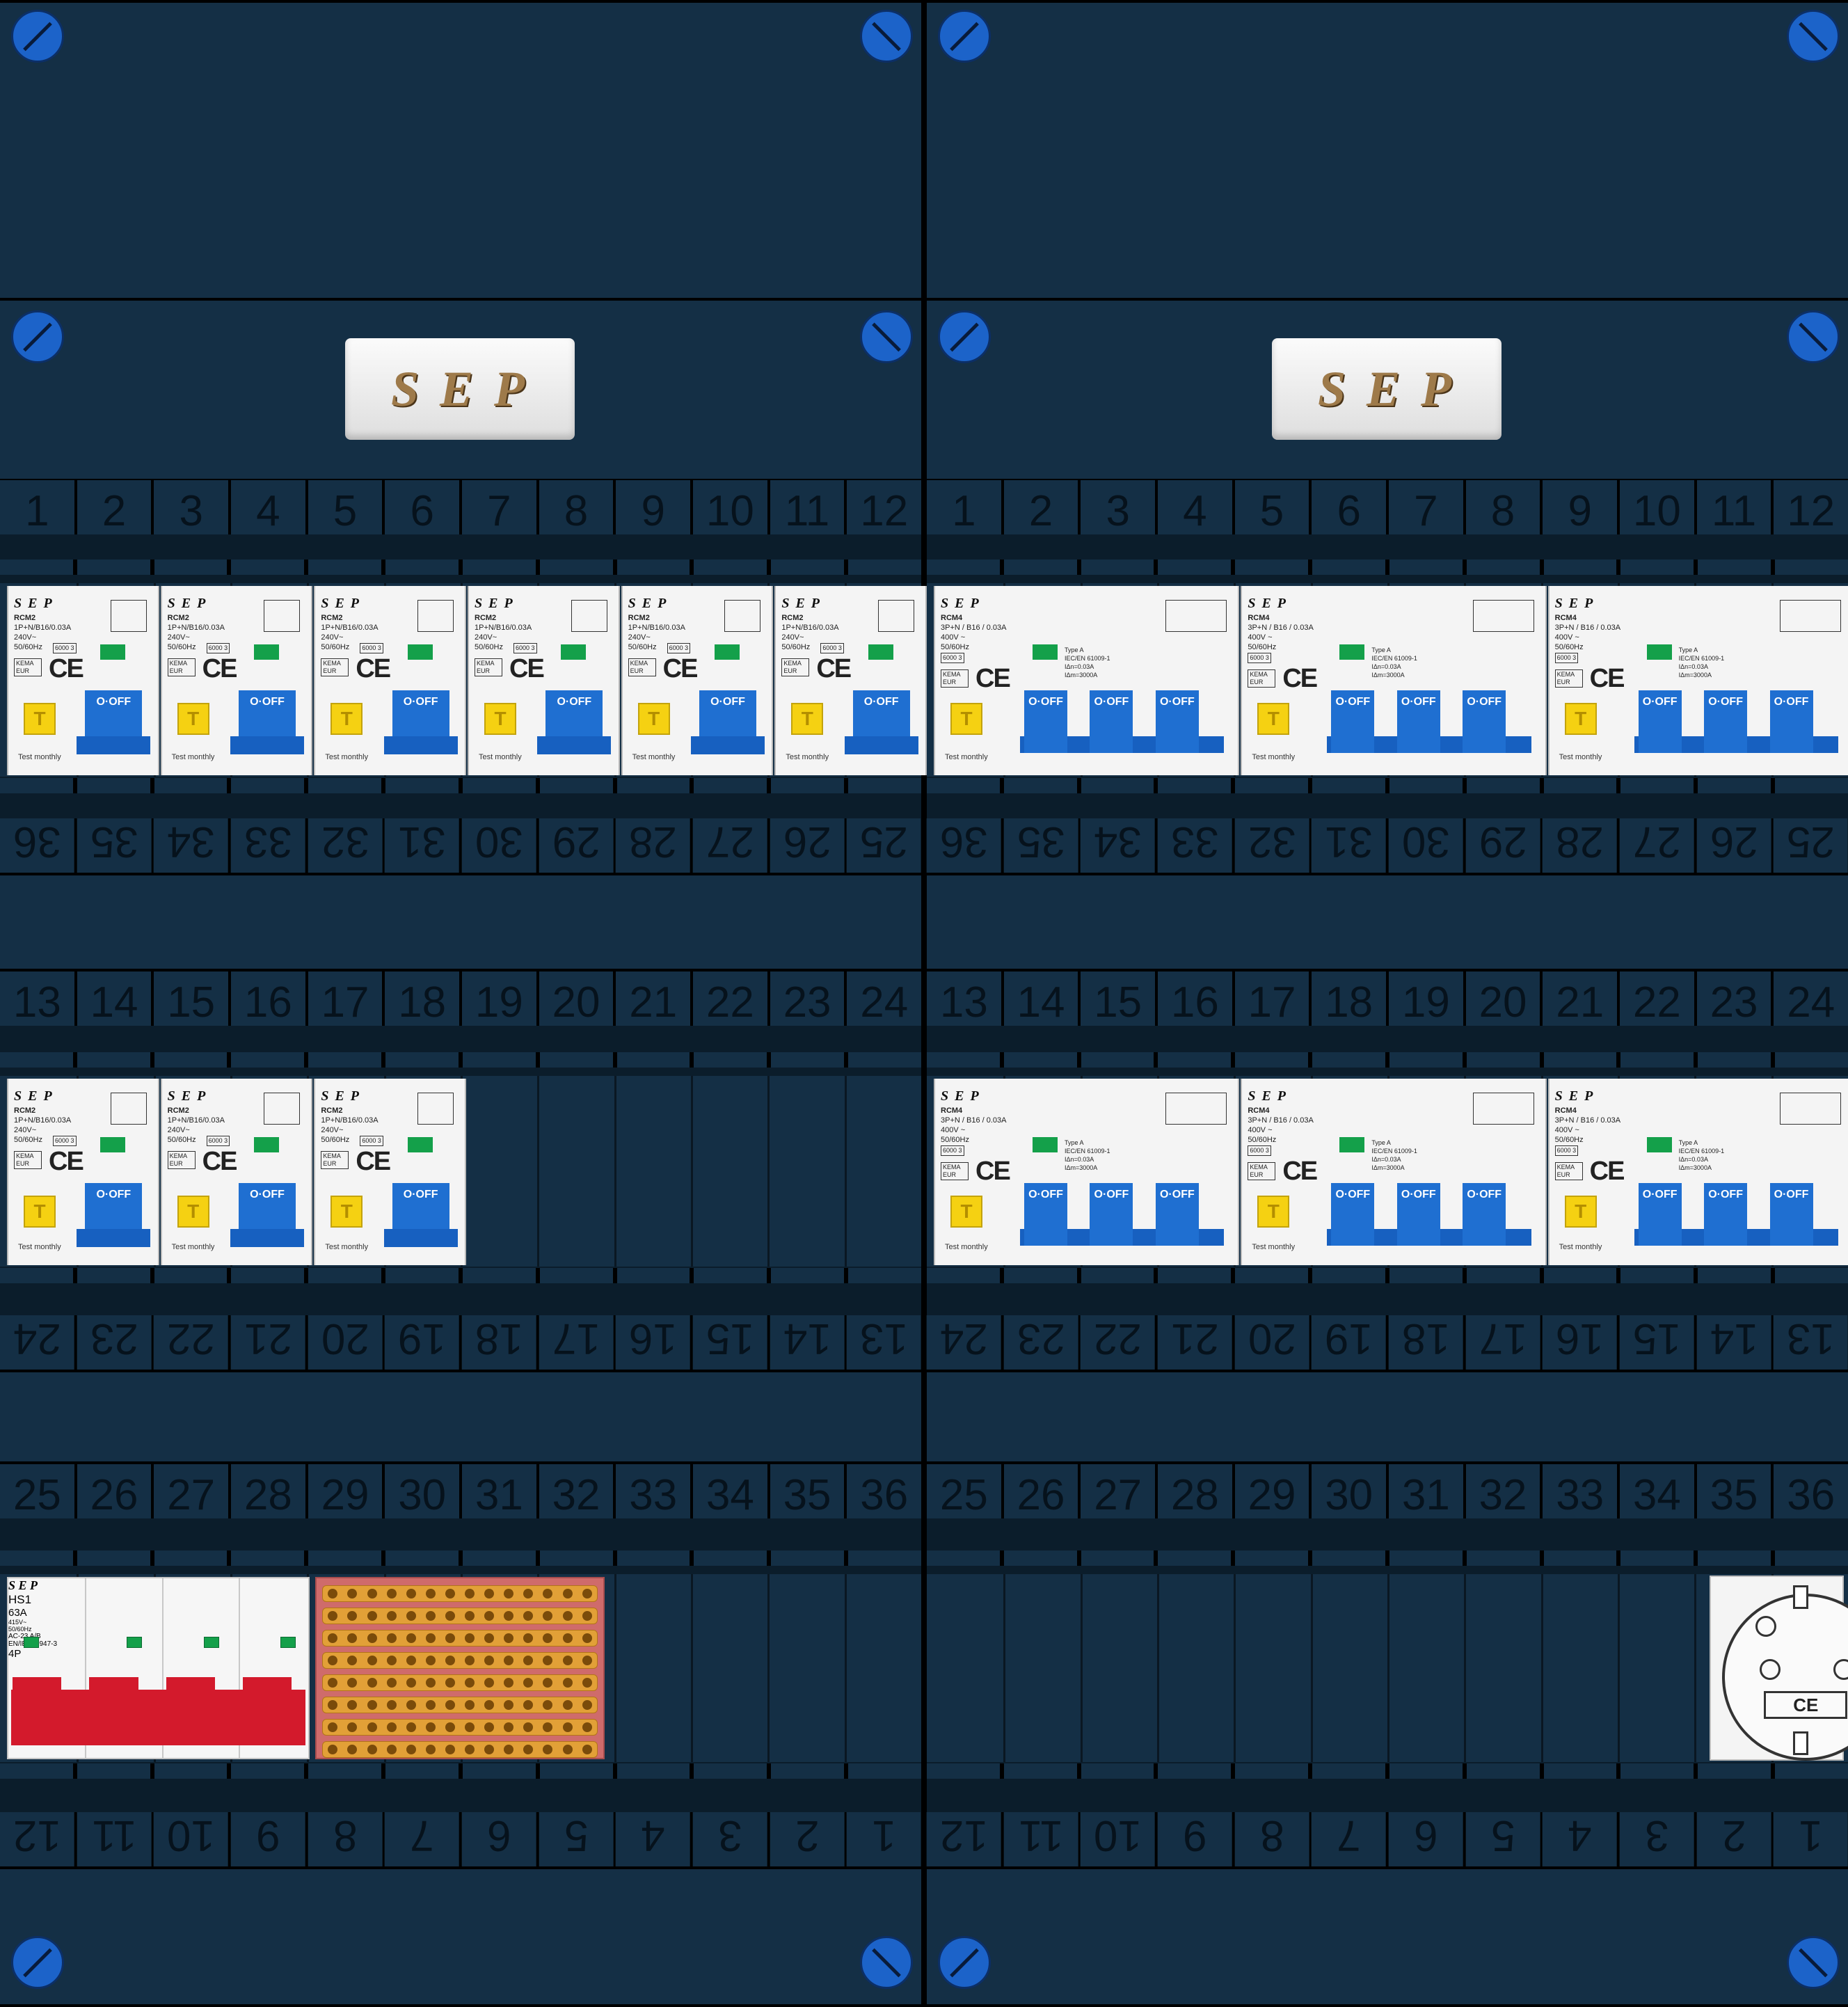  What do you see at coordinates (1426, 999) in the screenshot?
I see `din-position-number: 19` at bounding box center [1426, 999].